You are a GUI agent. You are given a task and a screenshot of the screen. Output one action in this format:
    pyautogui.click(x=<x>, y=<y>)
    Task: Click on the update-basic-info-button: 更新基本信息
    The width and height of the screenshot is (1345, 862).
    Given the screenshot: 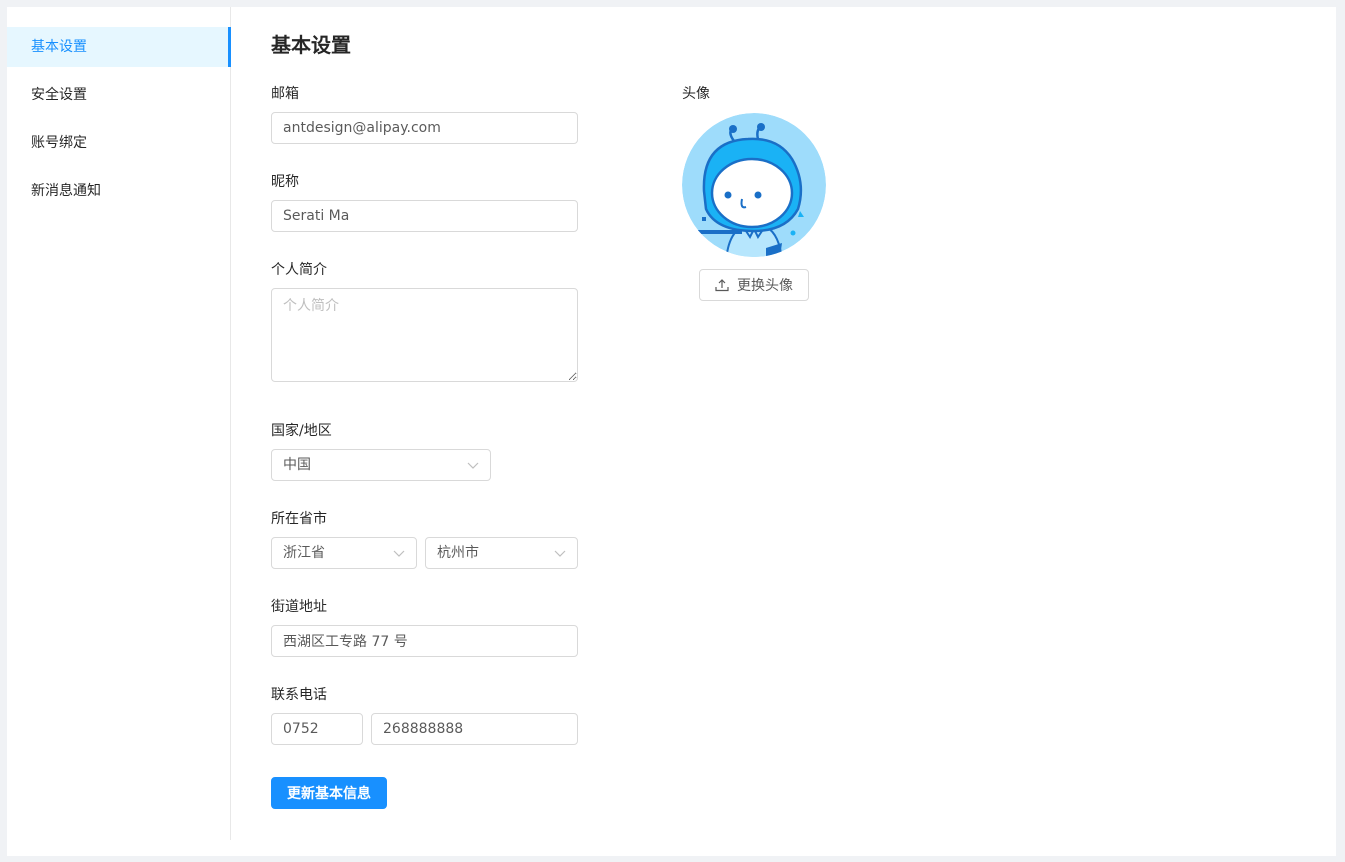 What is the action you would take?
    pyautogui.click(x=329, y=793)
    